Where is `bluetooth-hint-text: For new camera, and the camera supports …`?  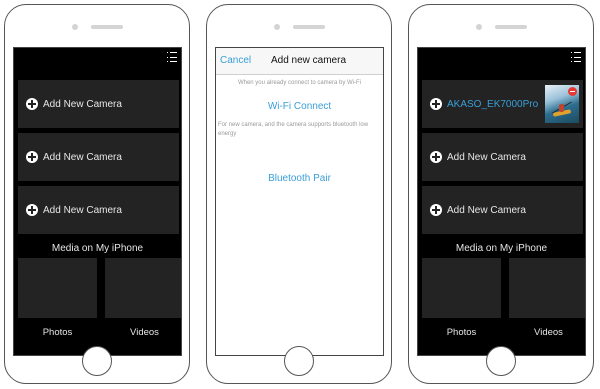 bluetooth-hint-text: For new camera, and the camera supports … is located at coordinates (293, 129).